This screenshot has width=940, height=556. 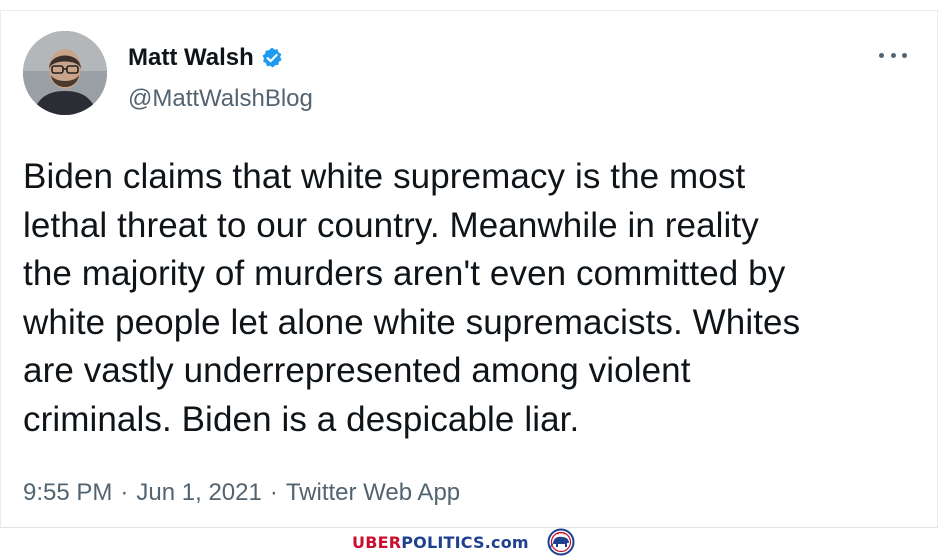 What do you see at coordinates (506, 542) in the screenshot?
I see `watermark-com: .com` at bounding box center [506, 542].